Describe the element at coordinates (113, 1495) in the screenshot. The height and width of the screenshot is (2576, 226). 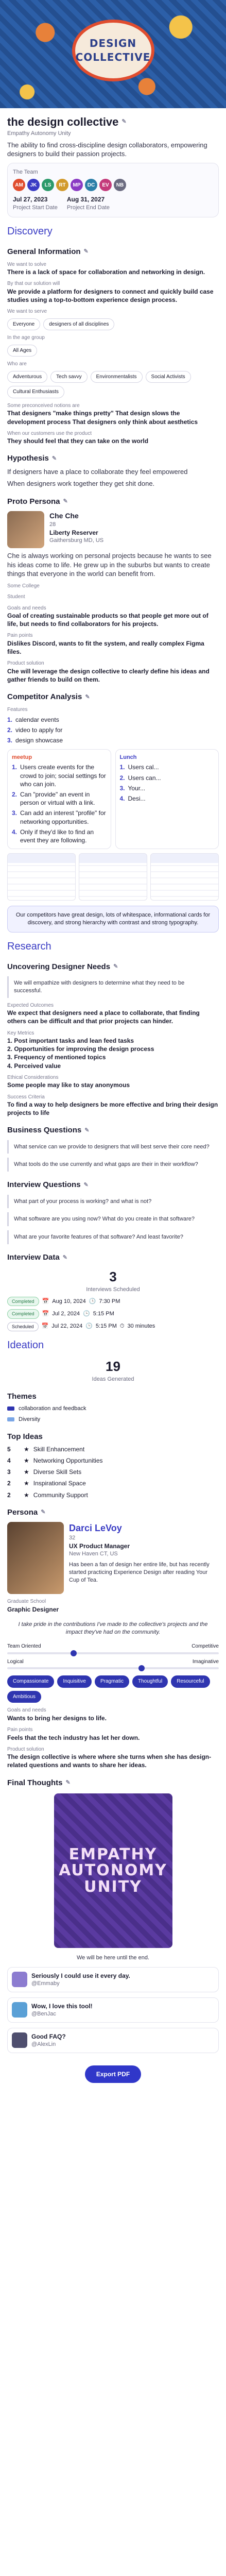
I see `idea-row: 2 ★ Community Support` at that location.